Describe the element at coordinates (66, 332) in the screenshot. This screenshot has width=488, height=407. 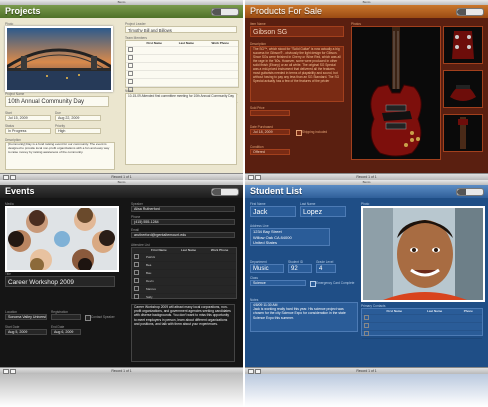
I see `end-date-field: Aug 6, 2009` at that location.